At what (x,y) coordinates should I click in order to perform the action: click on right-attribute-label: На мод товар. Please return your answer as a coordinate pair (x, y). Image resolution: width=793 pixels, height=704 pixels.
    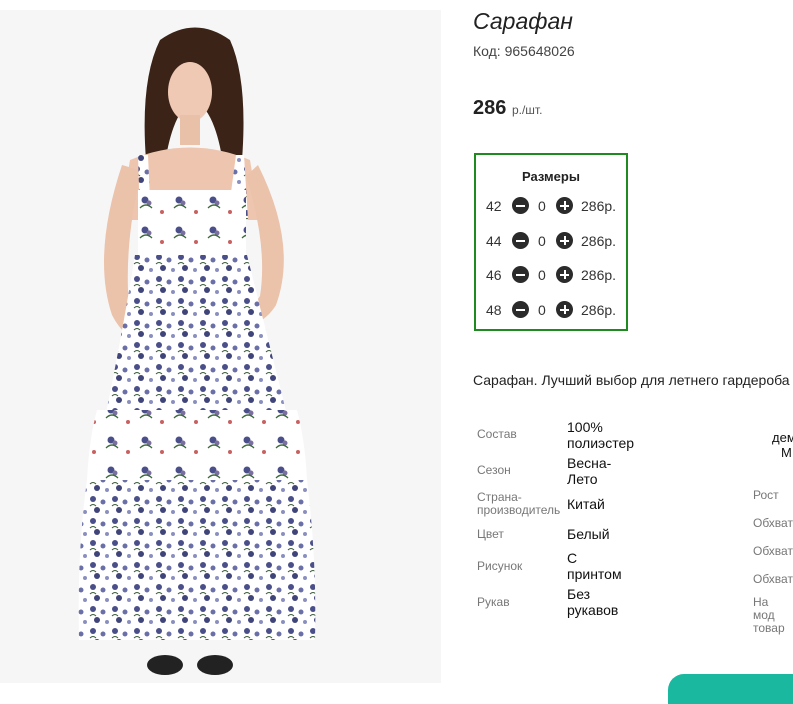
    Looking at the image, I should click on (769, 615).